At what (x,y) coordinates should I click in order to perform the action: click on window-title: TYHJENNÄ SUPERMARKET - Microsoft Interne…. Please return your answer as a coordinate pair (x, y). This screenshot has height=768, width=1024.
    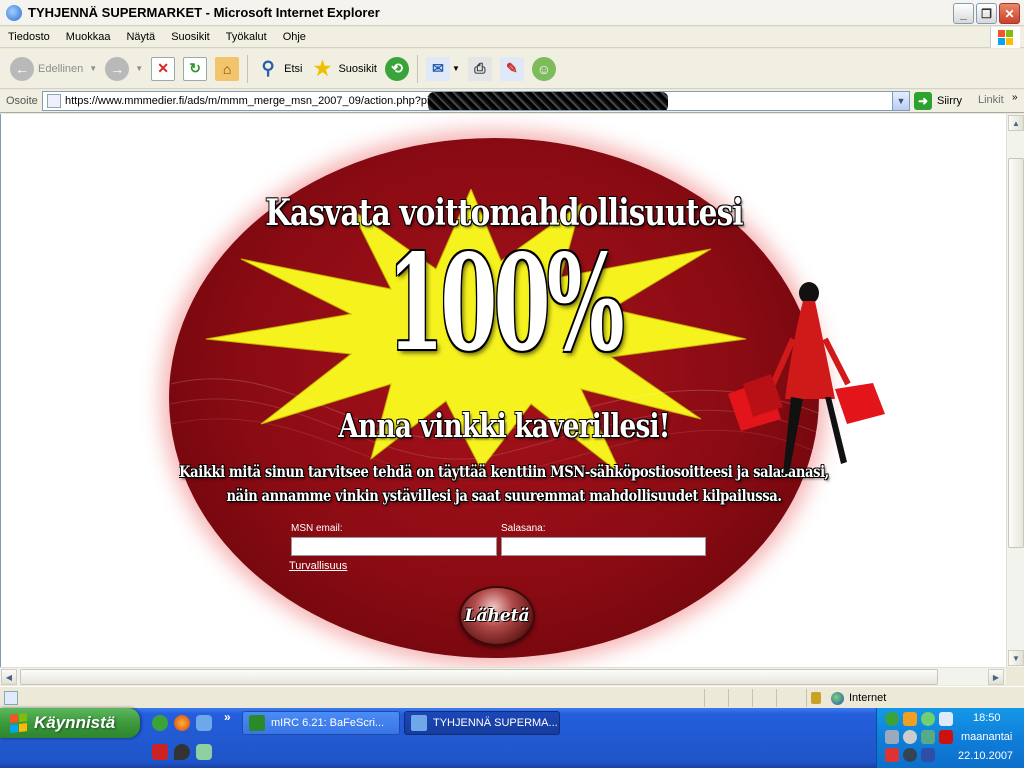
    Looking at the image, I should click on (204, 12).